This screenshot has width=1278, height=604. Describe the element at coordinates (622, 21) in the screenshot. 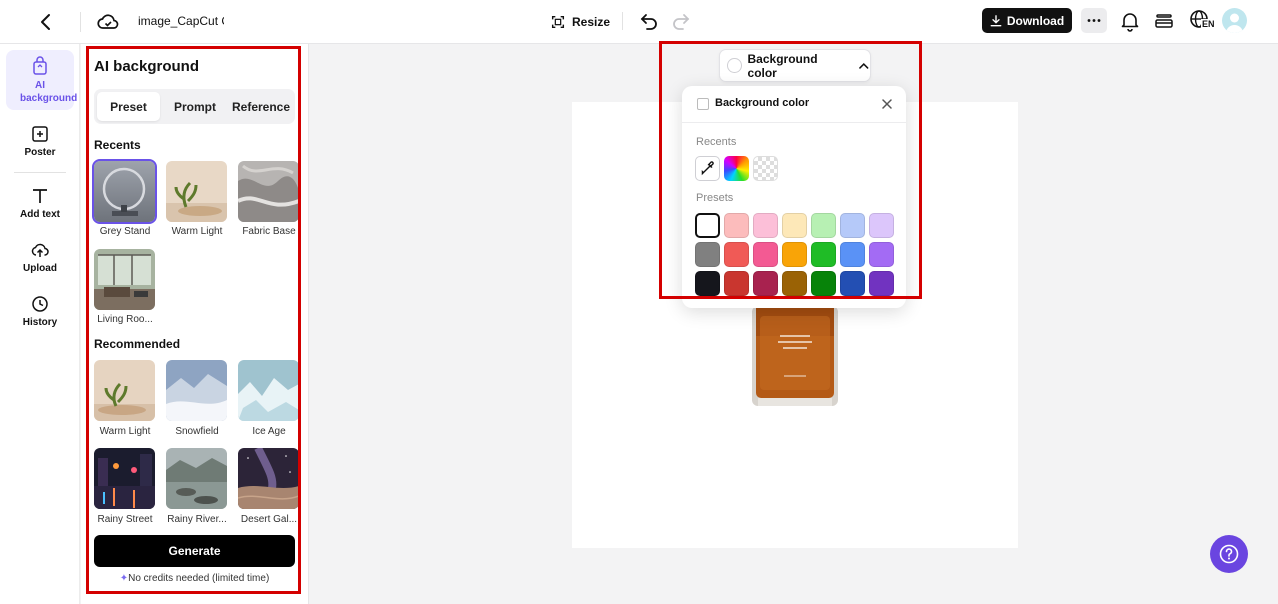

I see `divider` at that location.